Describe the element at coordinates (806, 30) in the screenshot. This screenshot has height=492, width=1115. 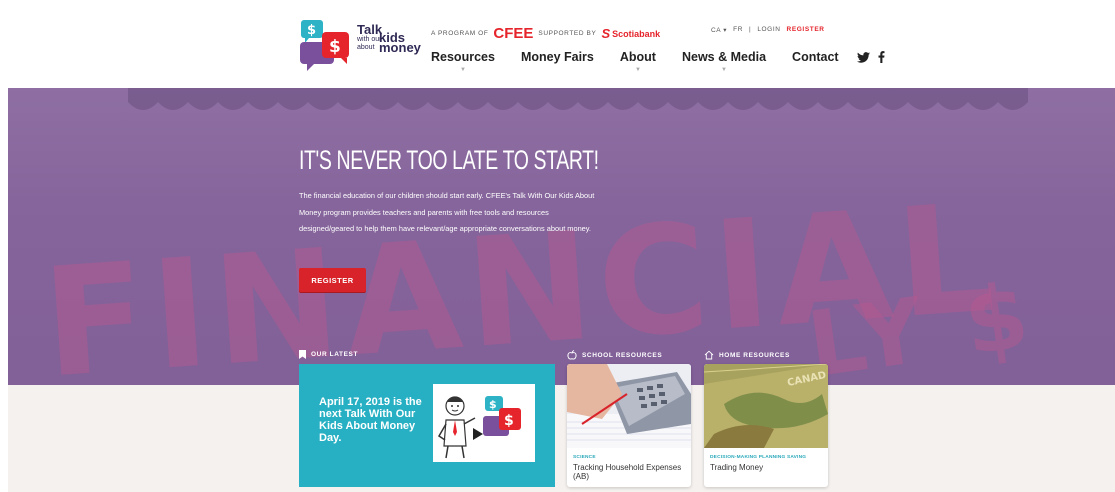
I see `register-link: REGISTER` at that location.